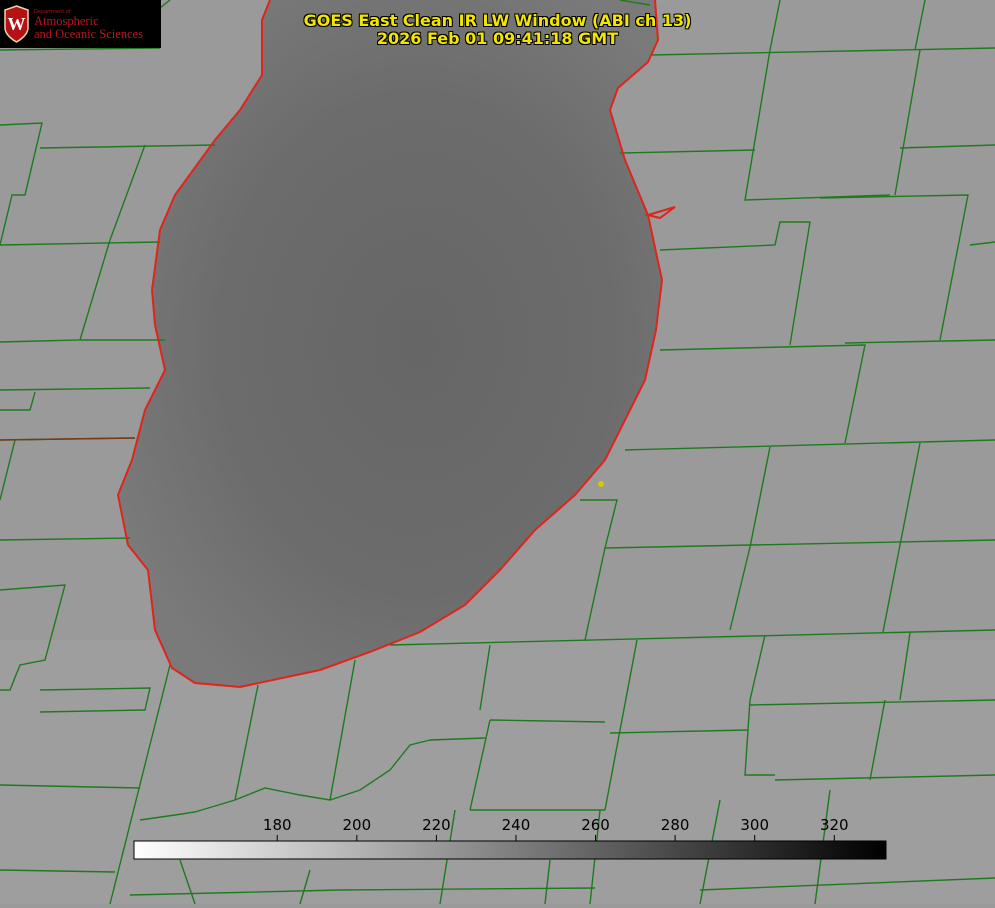 The width and height of the screenshot is (995, 908). Describe the element at coordinates (601, 484) in the screenshot. I see `location-marker` at that location.